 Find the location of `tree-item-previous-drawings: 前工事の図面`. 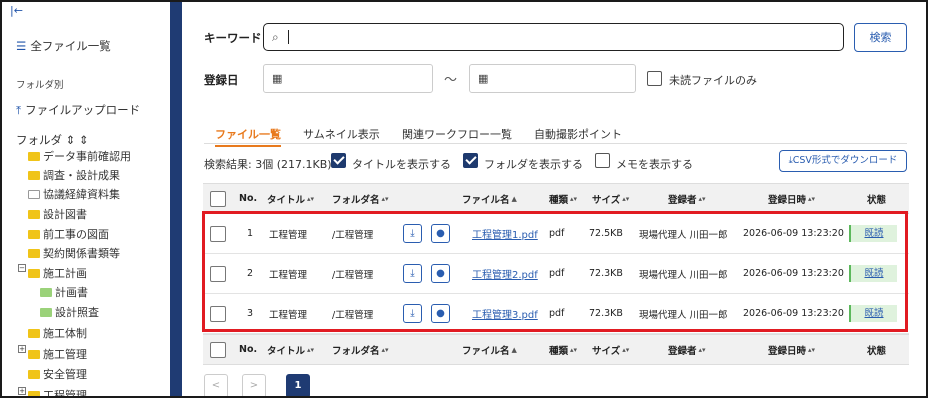

tree-item-previous-drawings: 前工事の図面 is located at coordinates (68, 235).